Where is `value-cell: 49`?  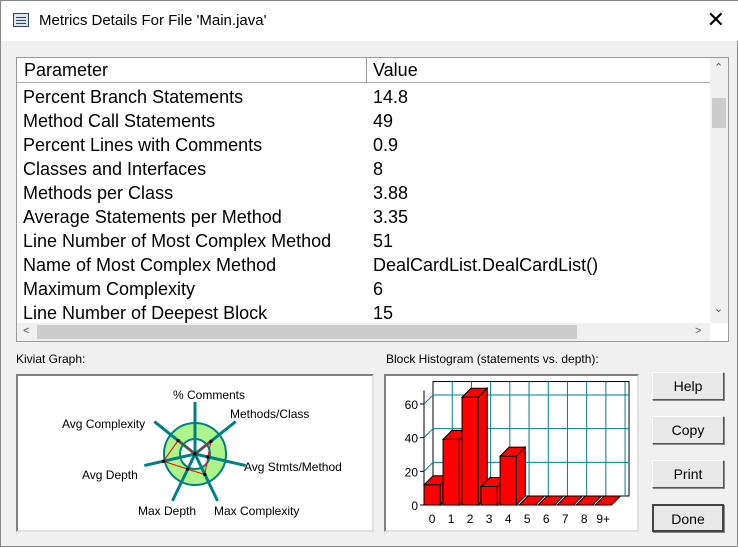
value-cell: 49 is located at coordinates (383, 121).